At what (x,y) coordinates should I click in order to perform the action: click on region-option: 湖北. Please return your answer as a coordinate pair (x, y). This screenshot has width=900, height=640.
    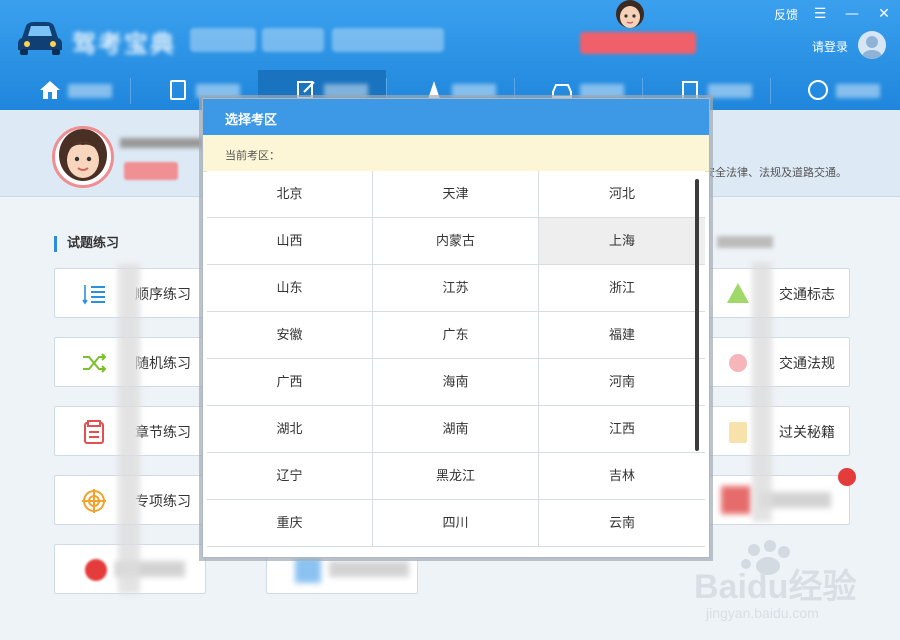
    Looking at the image, I should click on (290, 429).